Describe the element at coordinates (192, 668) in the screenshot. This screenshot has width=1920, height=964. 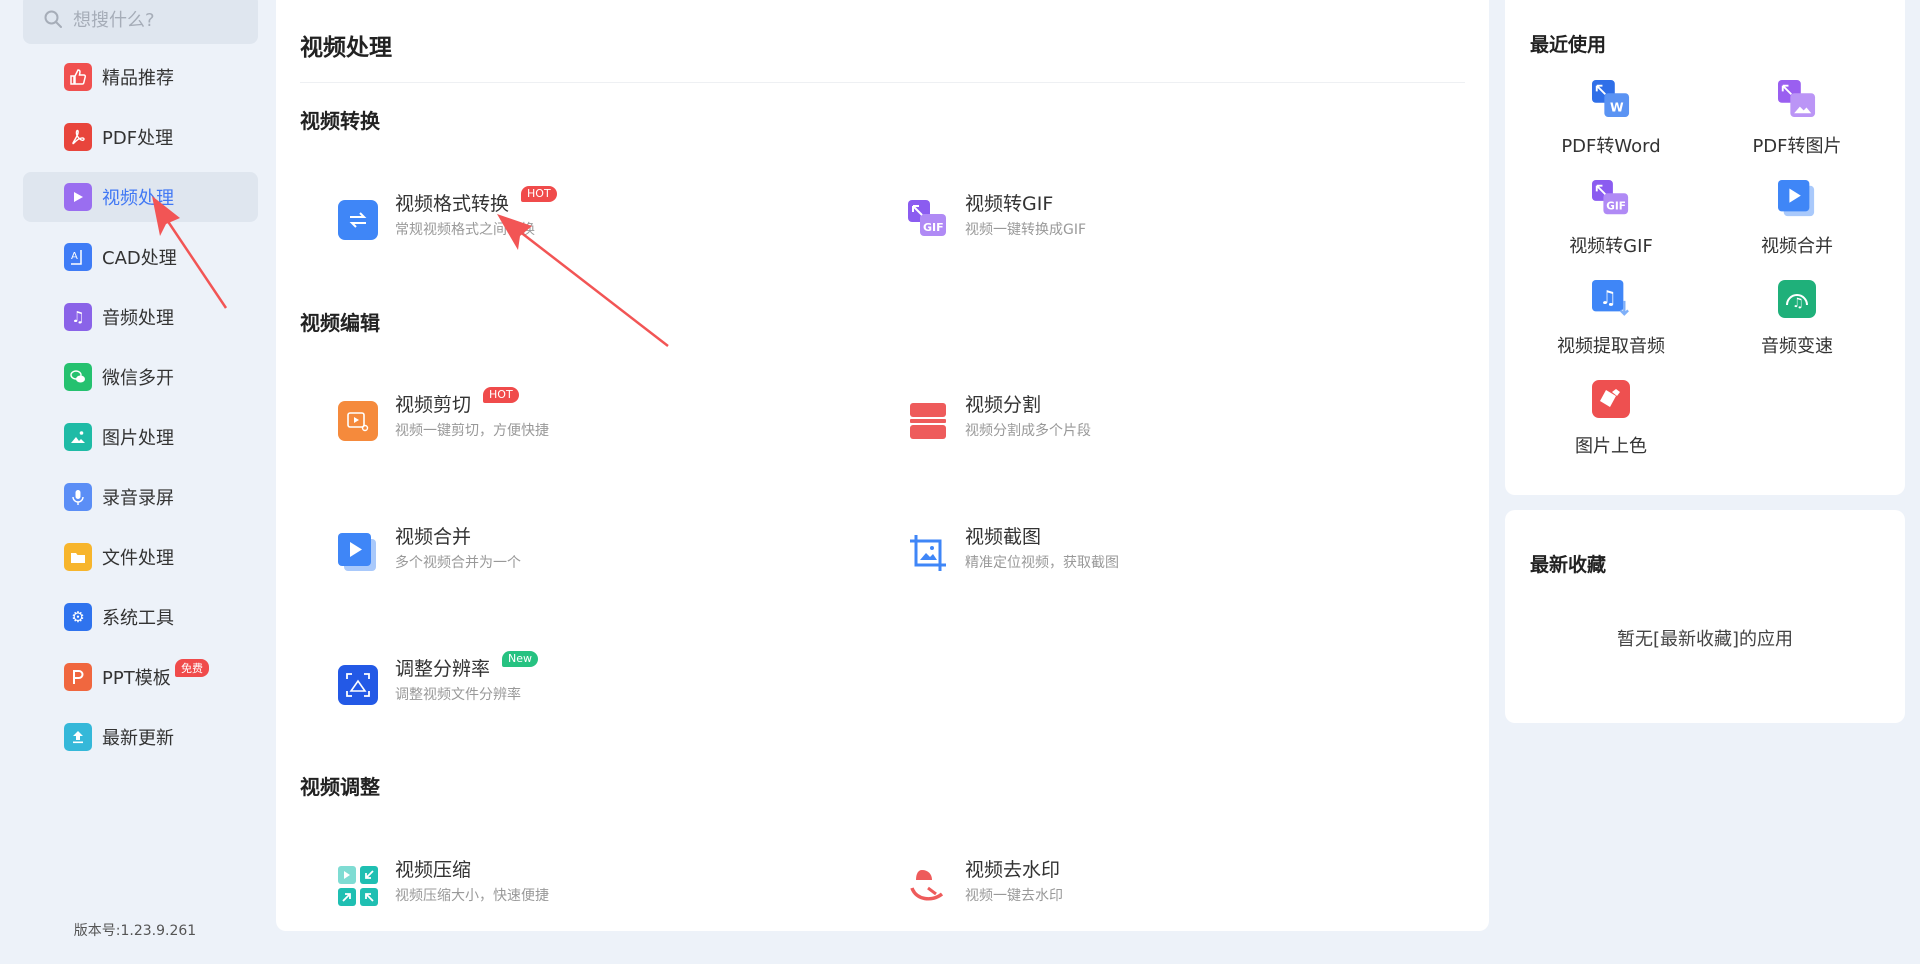
I see `free-badge: 免费` at that location.